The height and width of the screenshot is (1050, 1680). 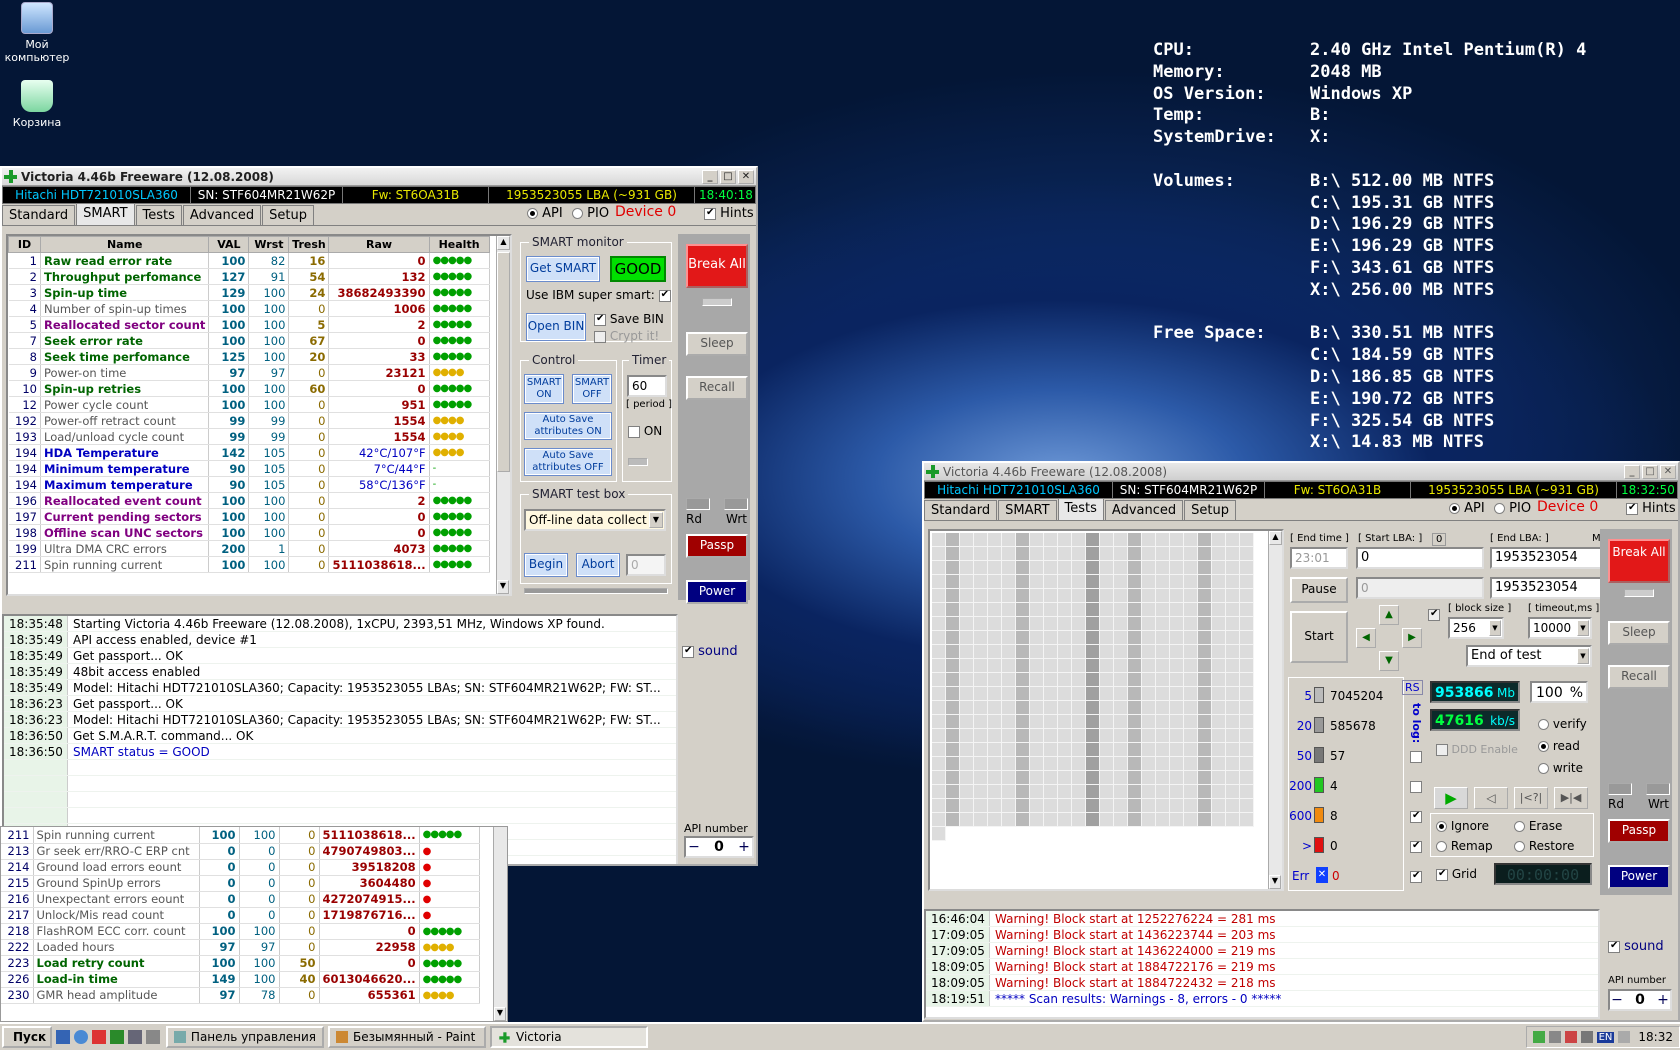 What do you see at coordinates (569, 1037) in the screenshot?
I see `taskbar-item-victoria: Victoria` at bounding box center [569, 1037].